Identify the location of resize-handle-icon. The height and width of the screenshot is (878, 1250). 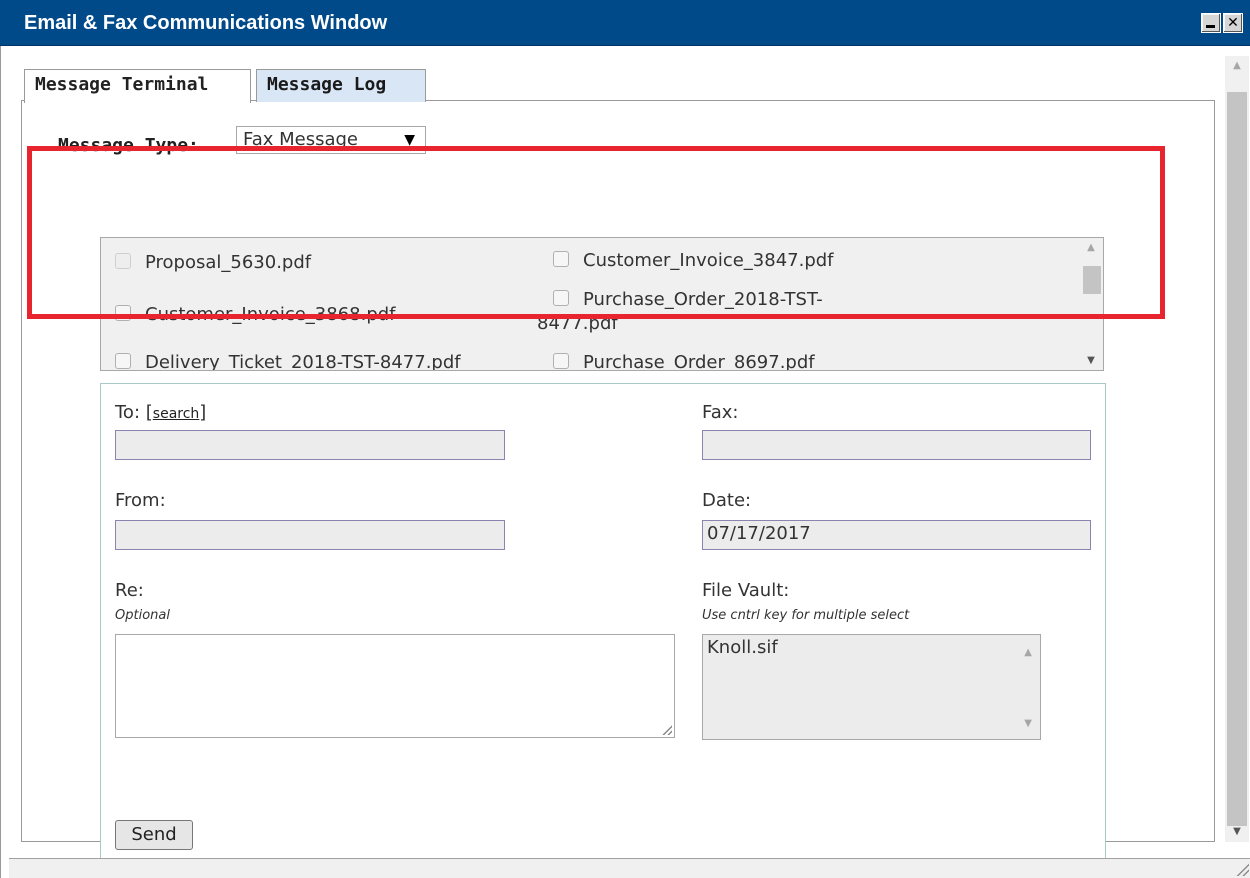
(667, 730).